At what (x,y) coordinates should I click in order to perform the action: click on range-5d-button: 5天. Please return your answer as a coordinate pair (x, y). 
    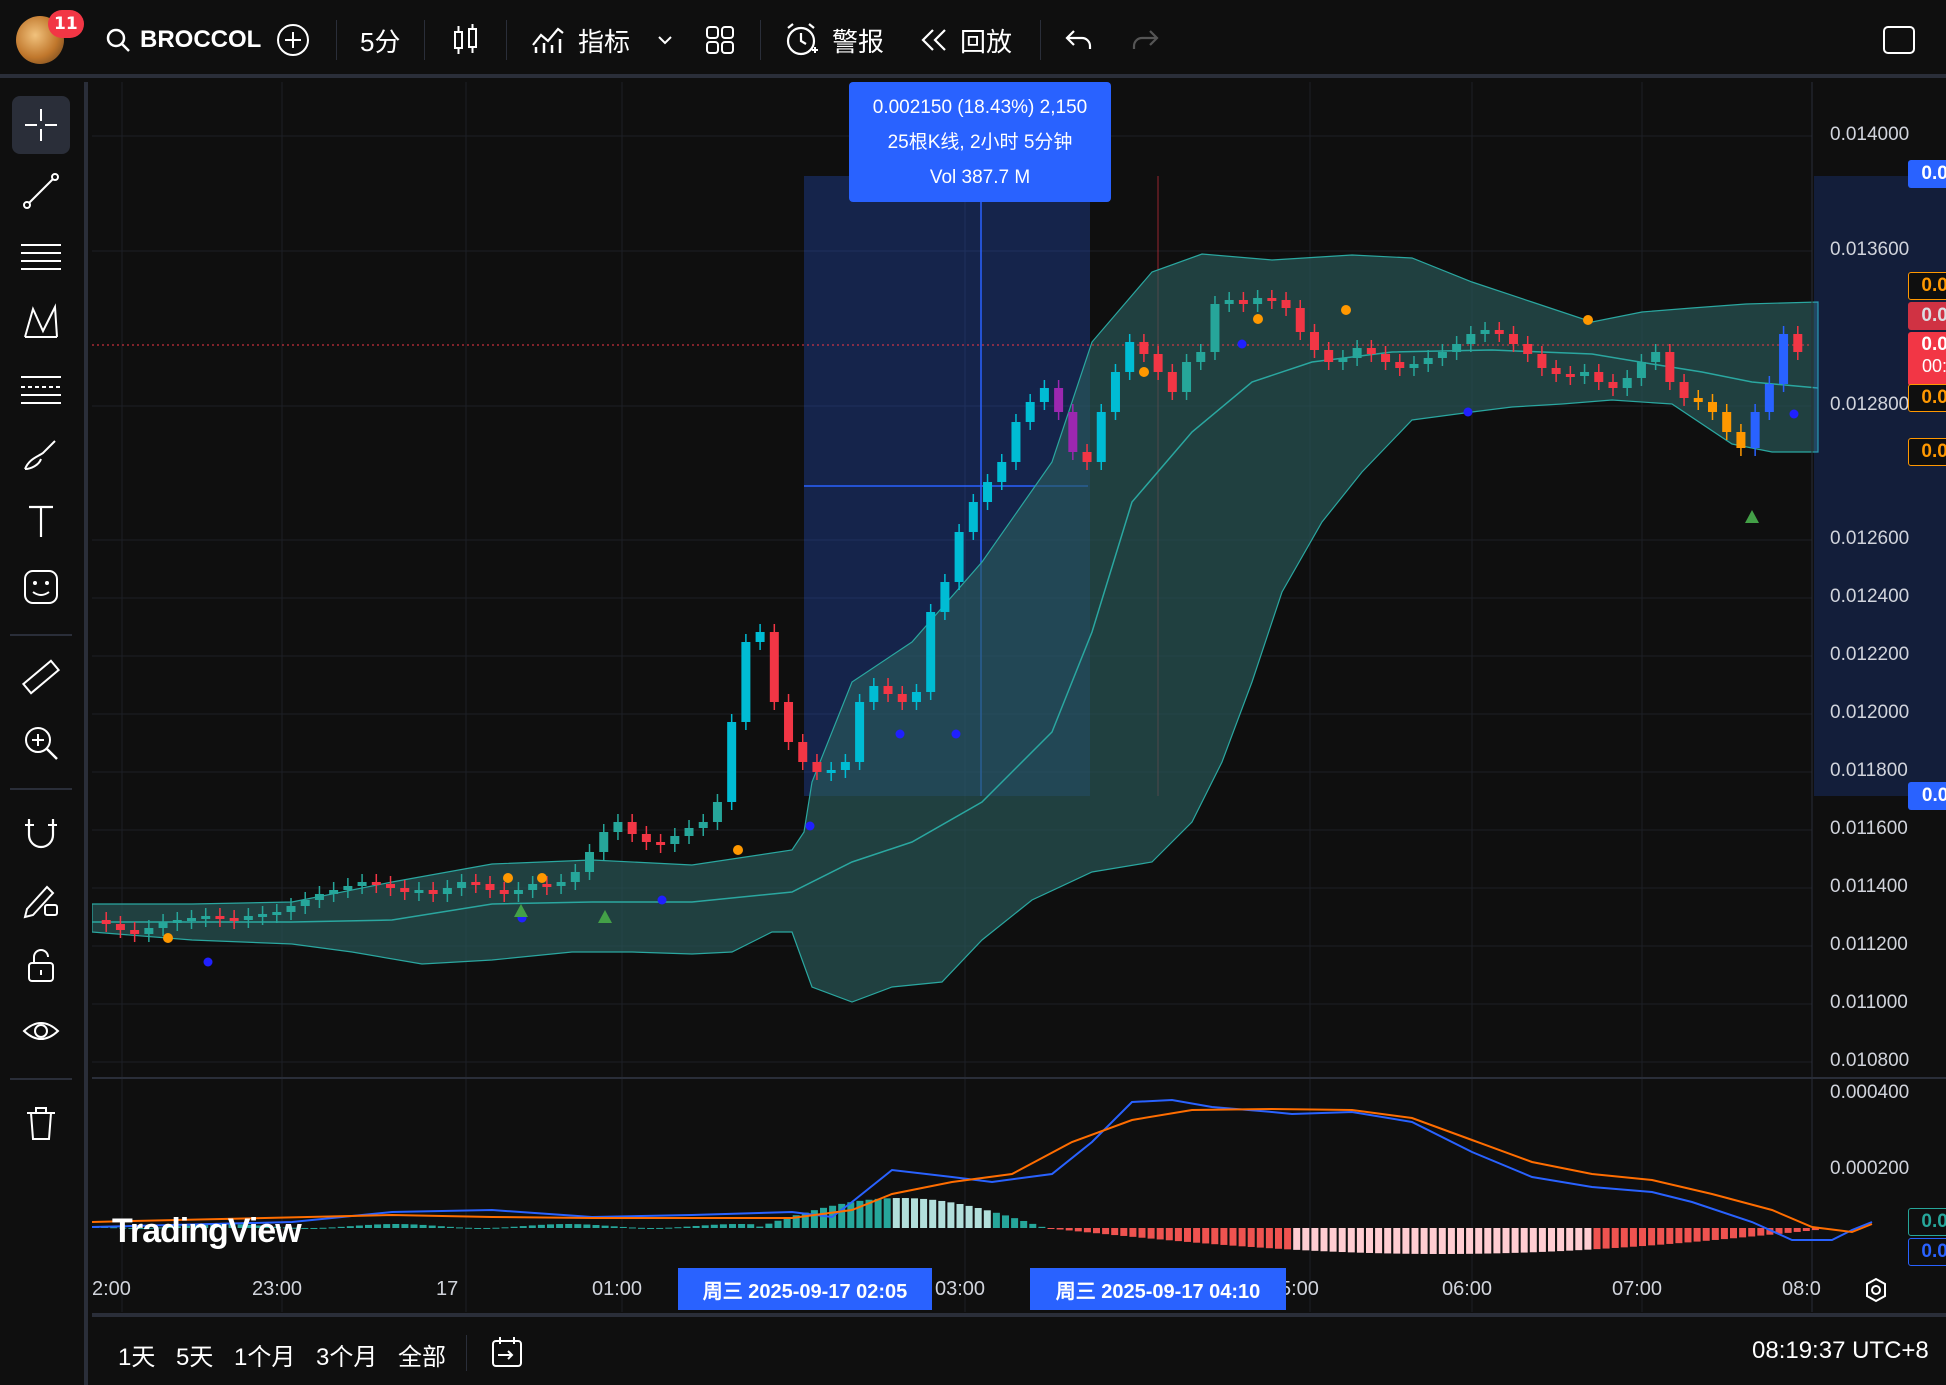
    Looking at the image, I should click on (194, 1354).